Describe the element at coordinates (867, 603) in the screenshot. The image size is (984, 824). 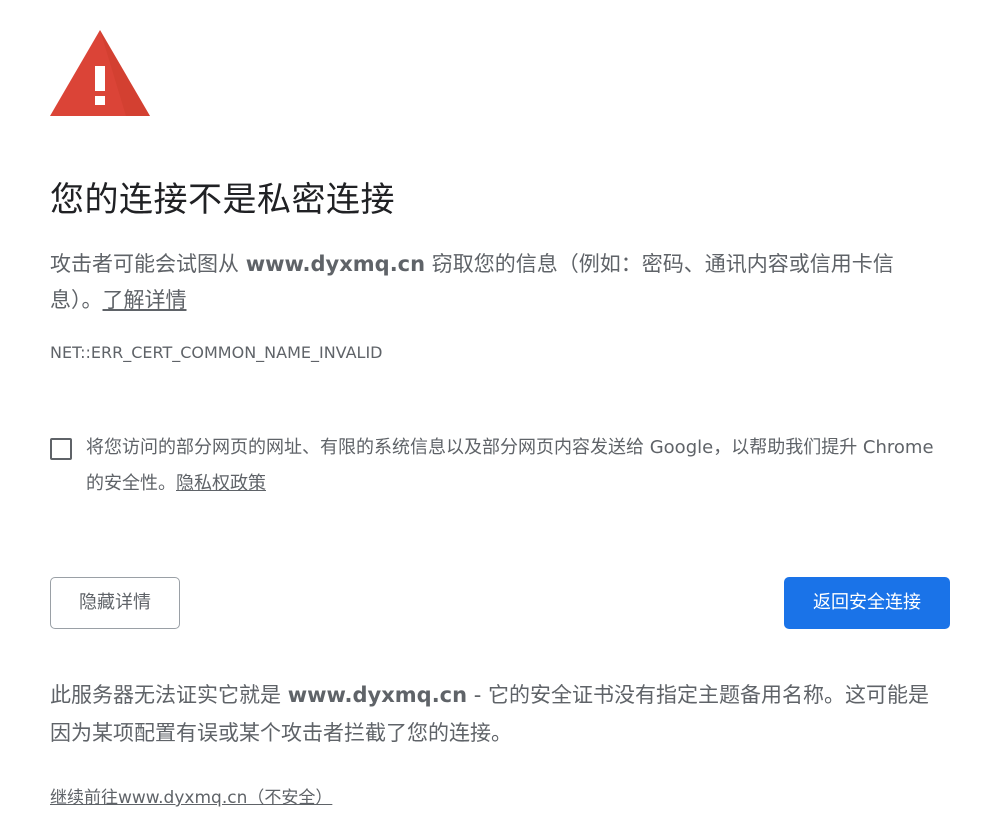
I see `back-to-safety-button: 返回安全连接` at that location.